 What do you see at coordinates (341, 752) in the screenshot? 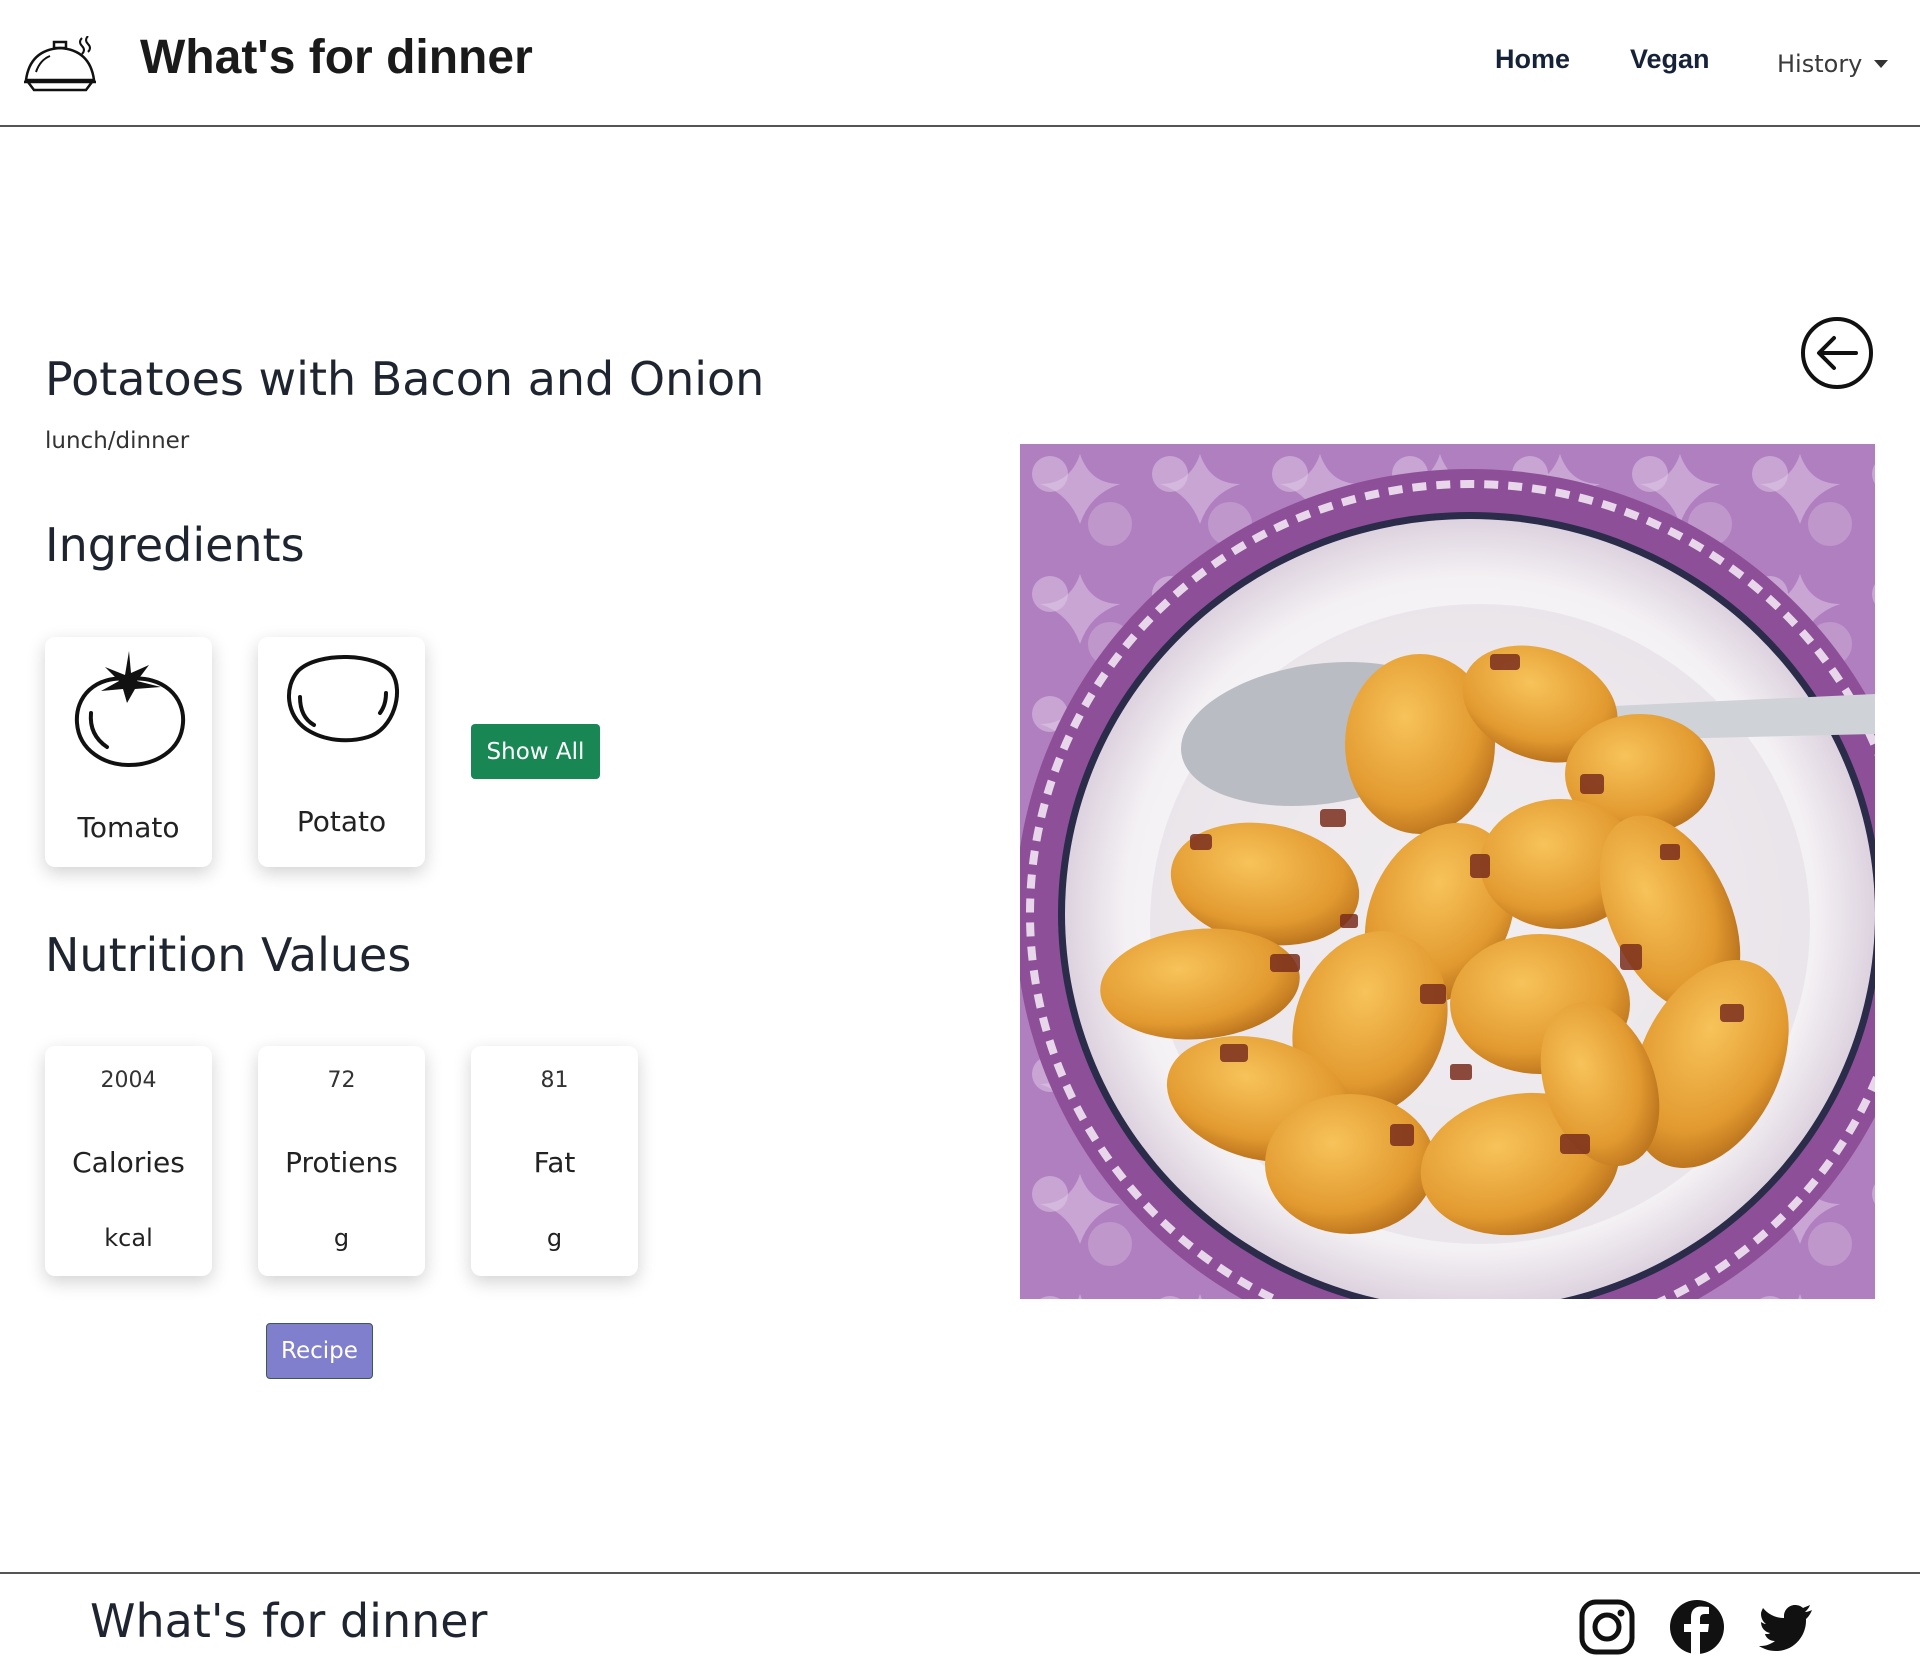
I see `ingredient-card-potato: Potato` at bounding box center [341, 752].